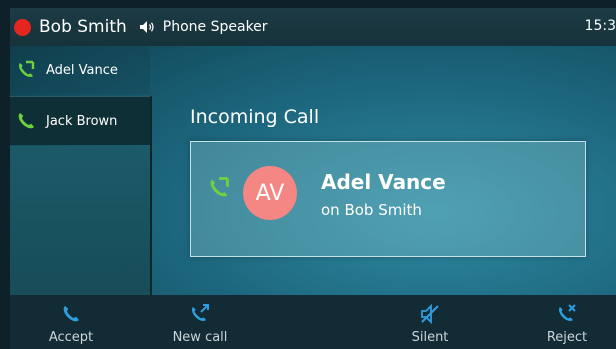  What do you see at coordinates (215, 27) in the screenshot?
I see `audio-device-label: Phone Speaker` at bounding box center [215, 27].